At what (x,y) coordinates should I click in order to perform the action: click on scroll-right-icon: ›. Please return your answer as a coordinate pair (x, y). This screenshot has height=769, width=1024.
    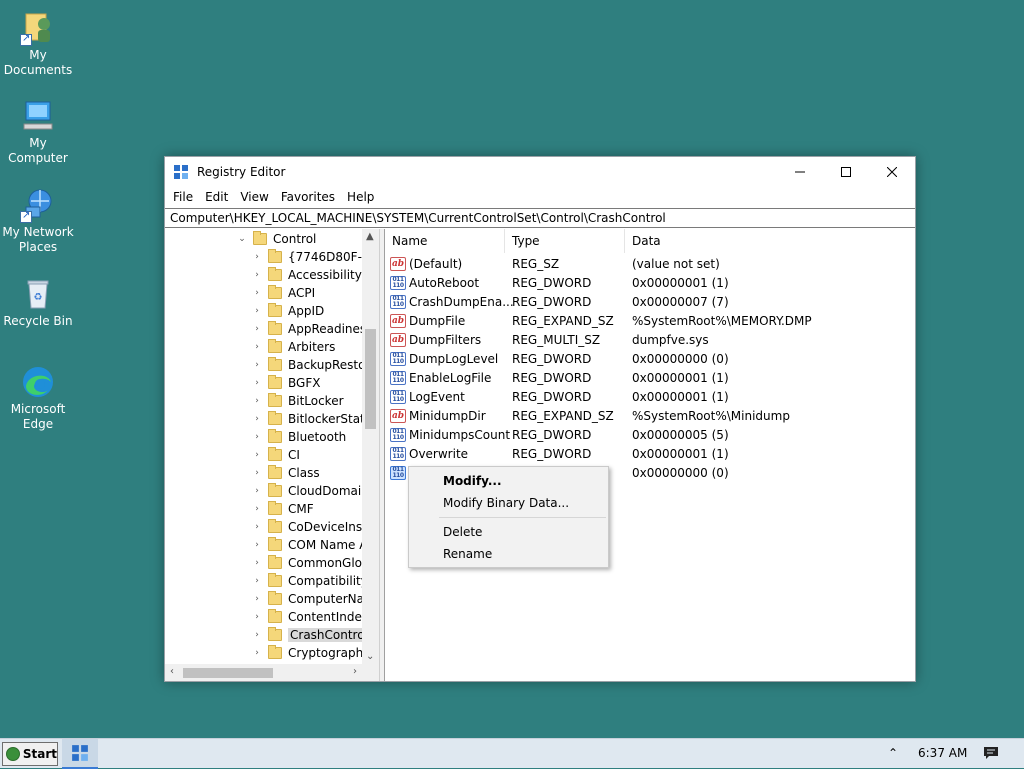
    Looking at the image, I should click on (355, 671).